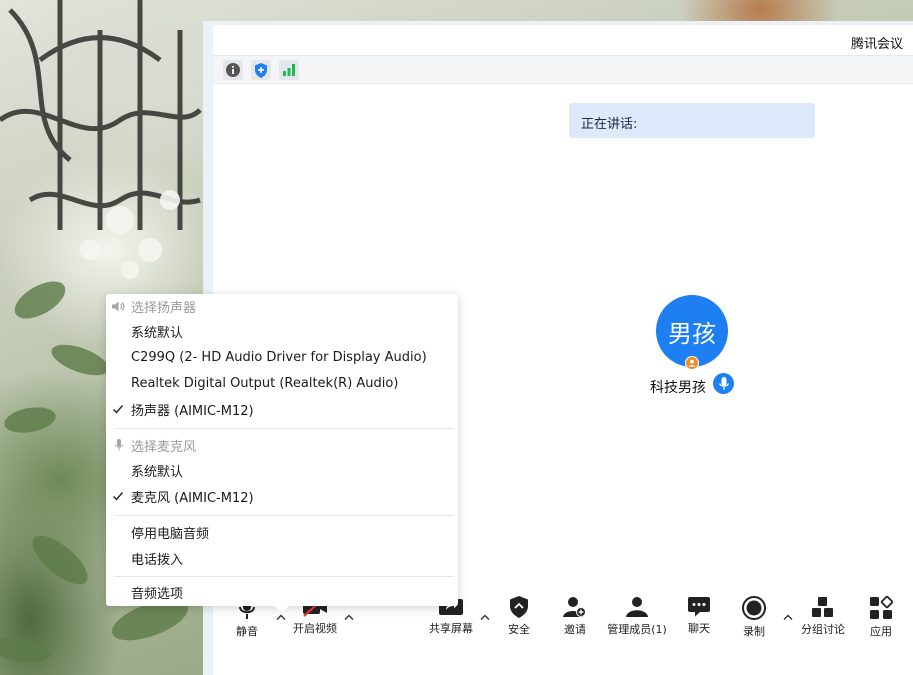  What do you see at coordinates (692, 333) in the screenshot?
I see `avatar-text: 男孩` at bounding box center [692, 333].